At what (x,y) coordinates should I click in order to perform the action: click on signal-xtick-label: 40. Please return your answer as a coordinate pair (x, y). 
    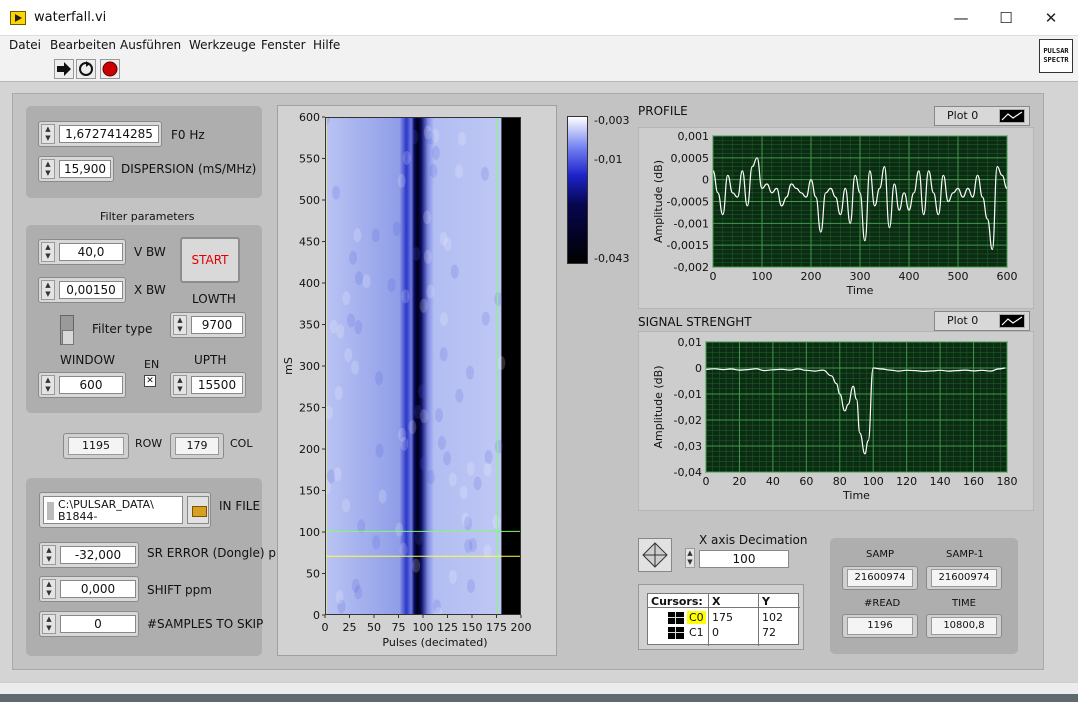
    Looking at the image, I should click on (773, 481).